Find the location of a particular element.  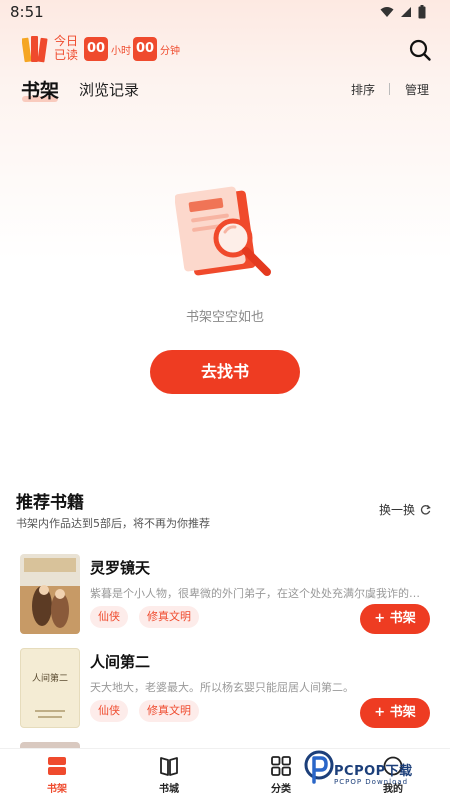

find-book-button: 去找书 is located at coordinates (225, 372).